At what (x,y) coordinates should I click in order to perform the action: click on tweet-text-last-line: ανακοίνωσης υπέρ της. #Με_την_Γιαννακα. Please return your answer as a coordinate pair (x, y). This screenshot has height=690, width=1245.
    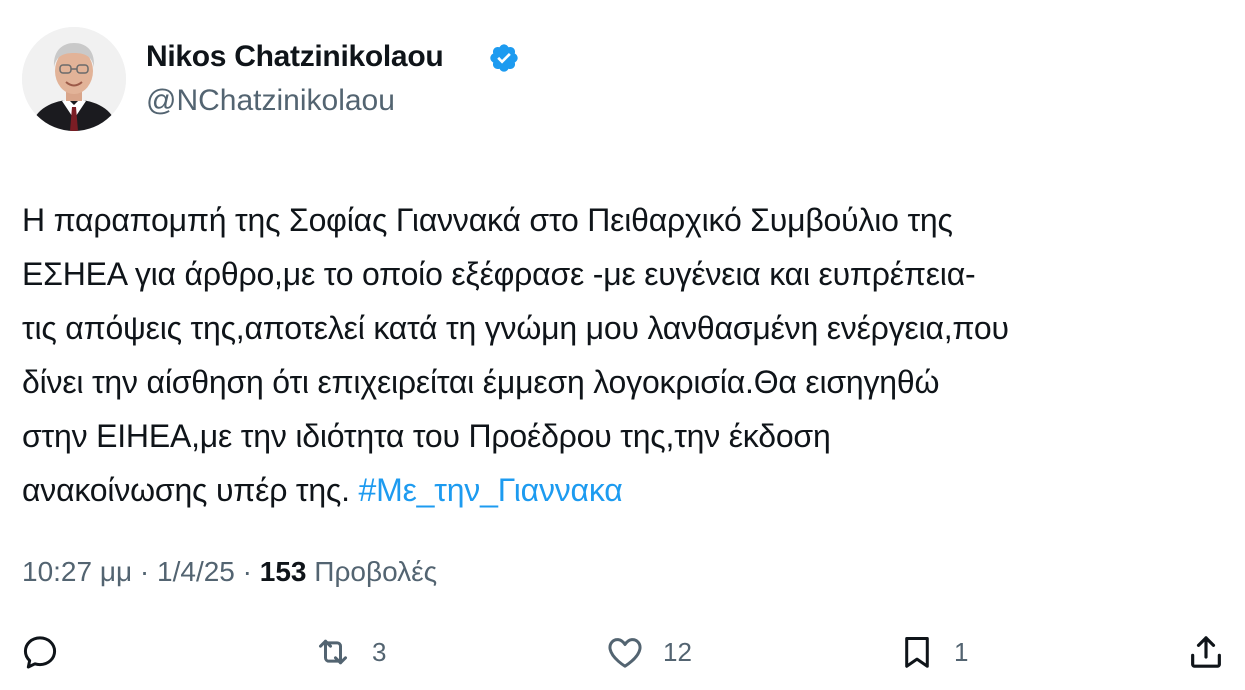
    Looking at the image, I should click on (622, 490).